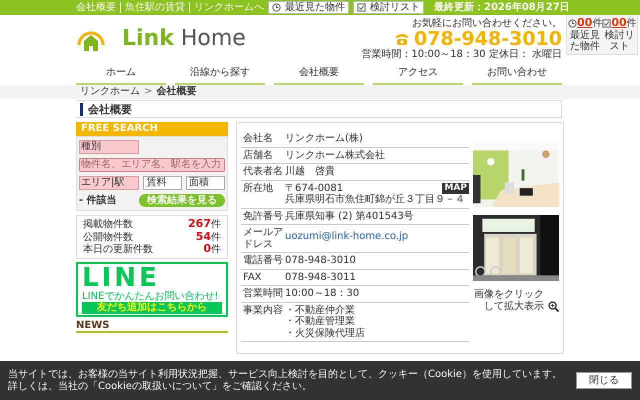 Image resolution: width=640 pixels, height=400 pixels. Describe the element at coordinates (455, 188) in the screenshot. I see `map-button: MAP` at that location.